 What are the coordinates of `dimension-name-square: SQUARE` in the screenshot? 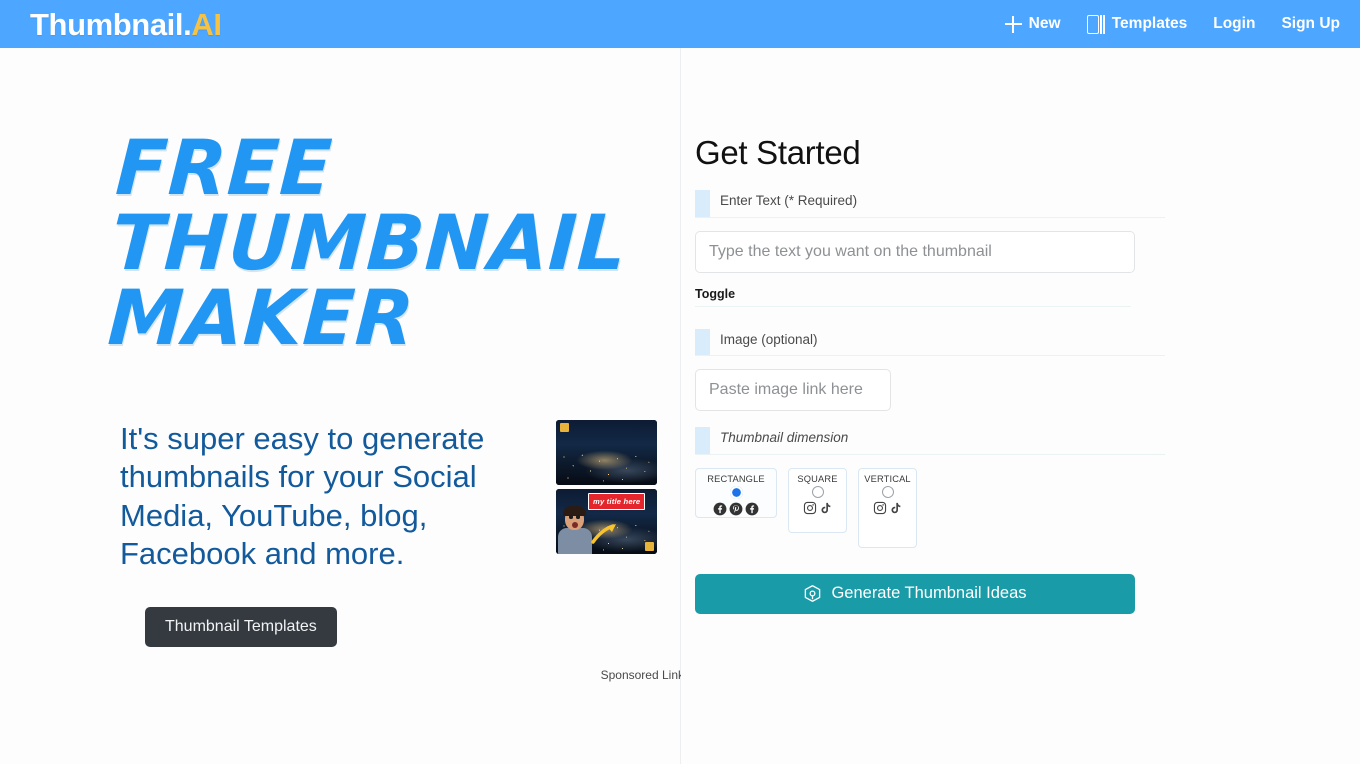 It's located at (817, 478).